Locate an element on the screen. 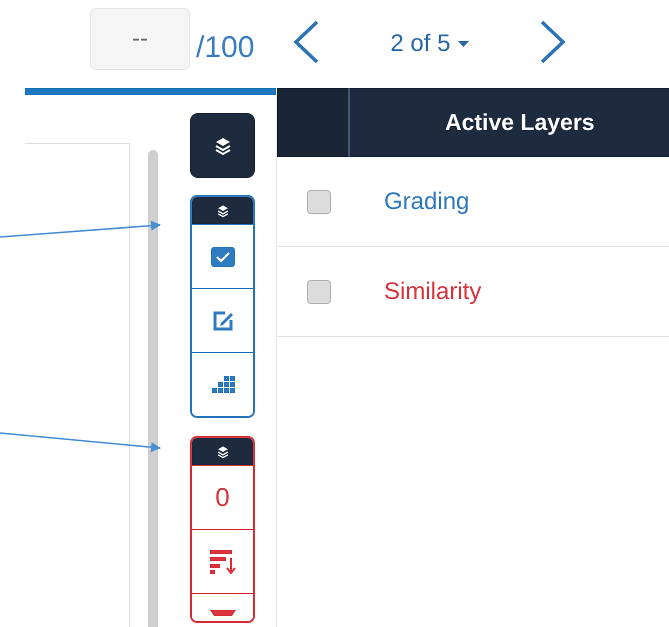  header-cell is located at coordinates (312, 122).